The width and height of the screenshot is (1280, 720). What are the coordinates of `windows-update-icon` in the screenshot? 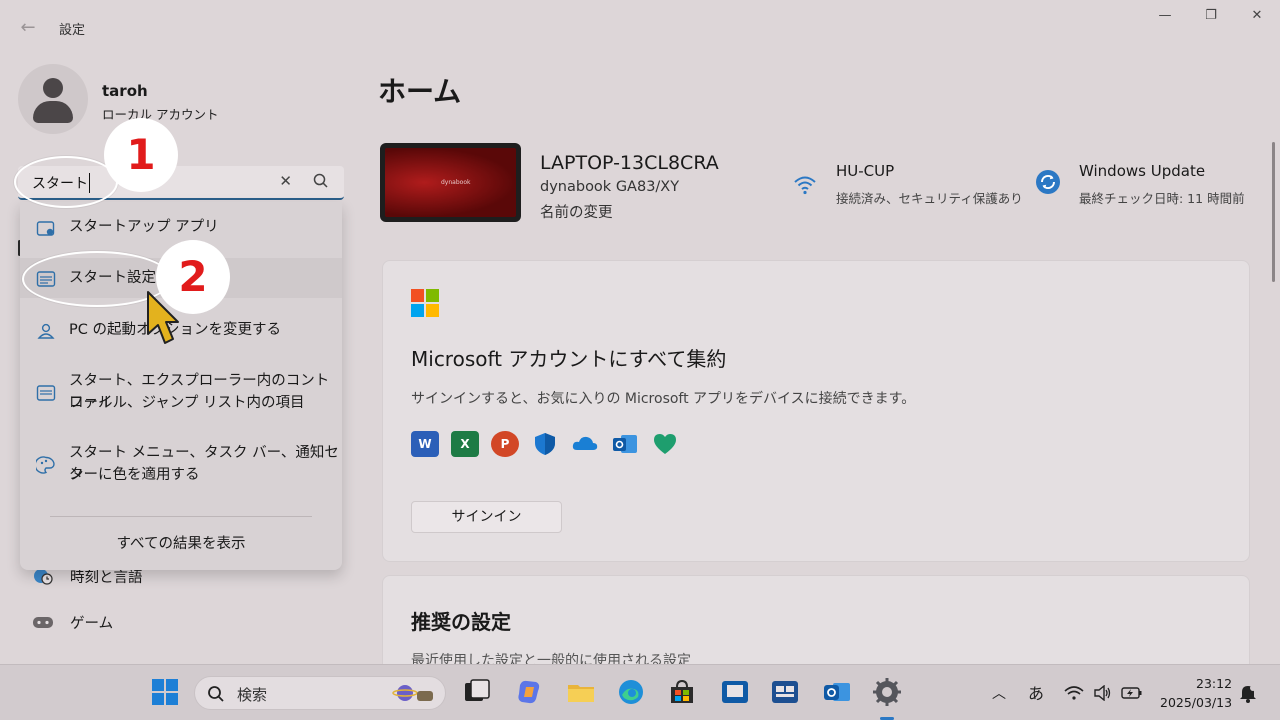 It's located at (1048, 182).